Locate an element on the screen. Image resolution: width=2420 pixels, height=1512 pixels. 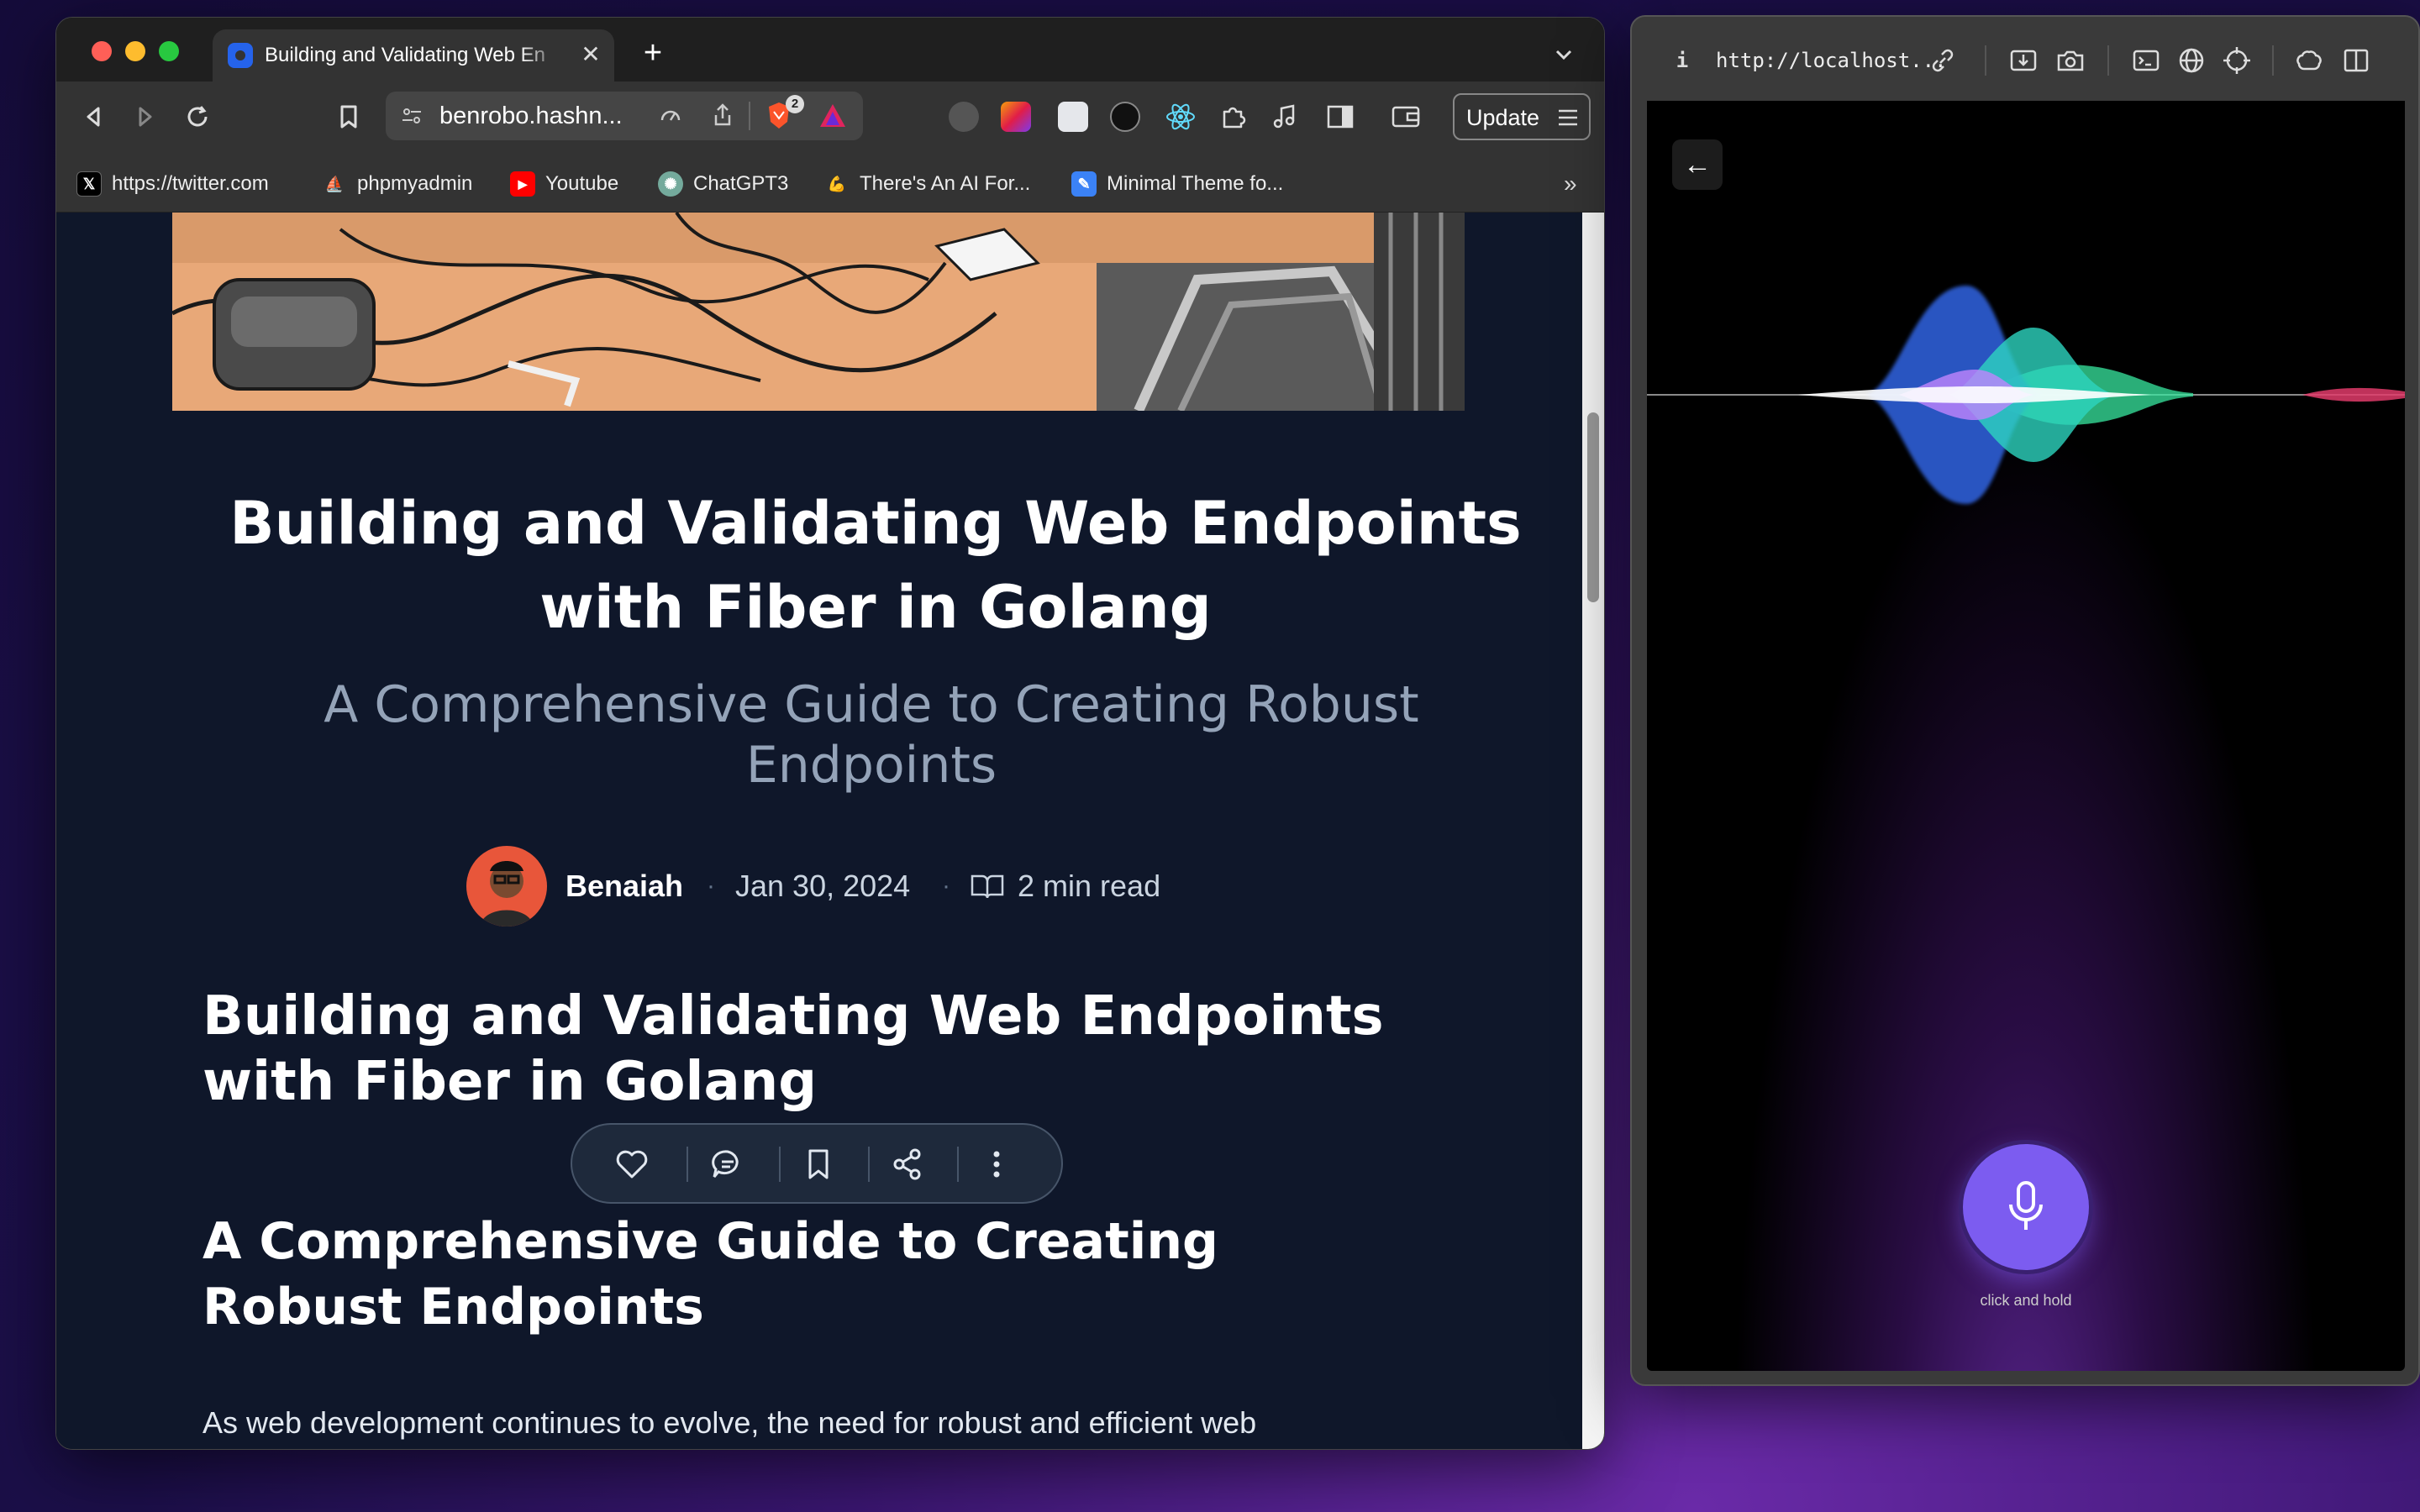
author-avatar is located at coordinates (507, 886).